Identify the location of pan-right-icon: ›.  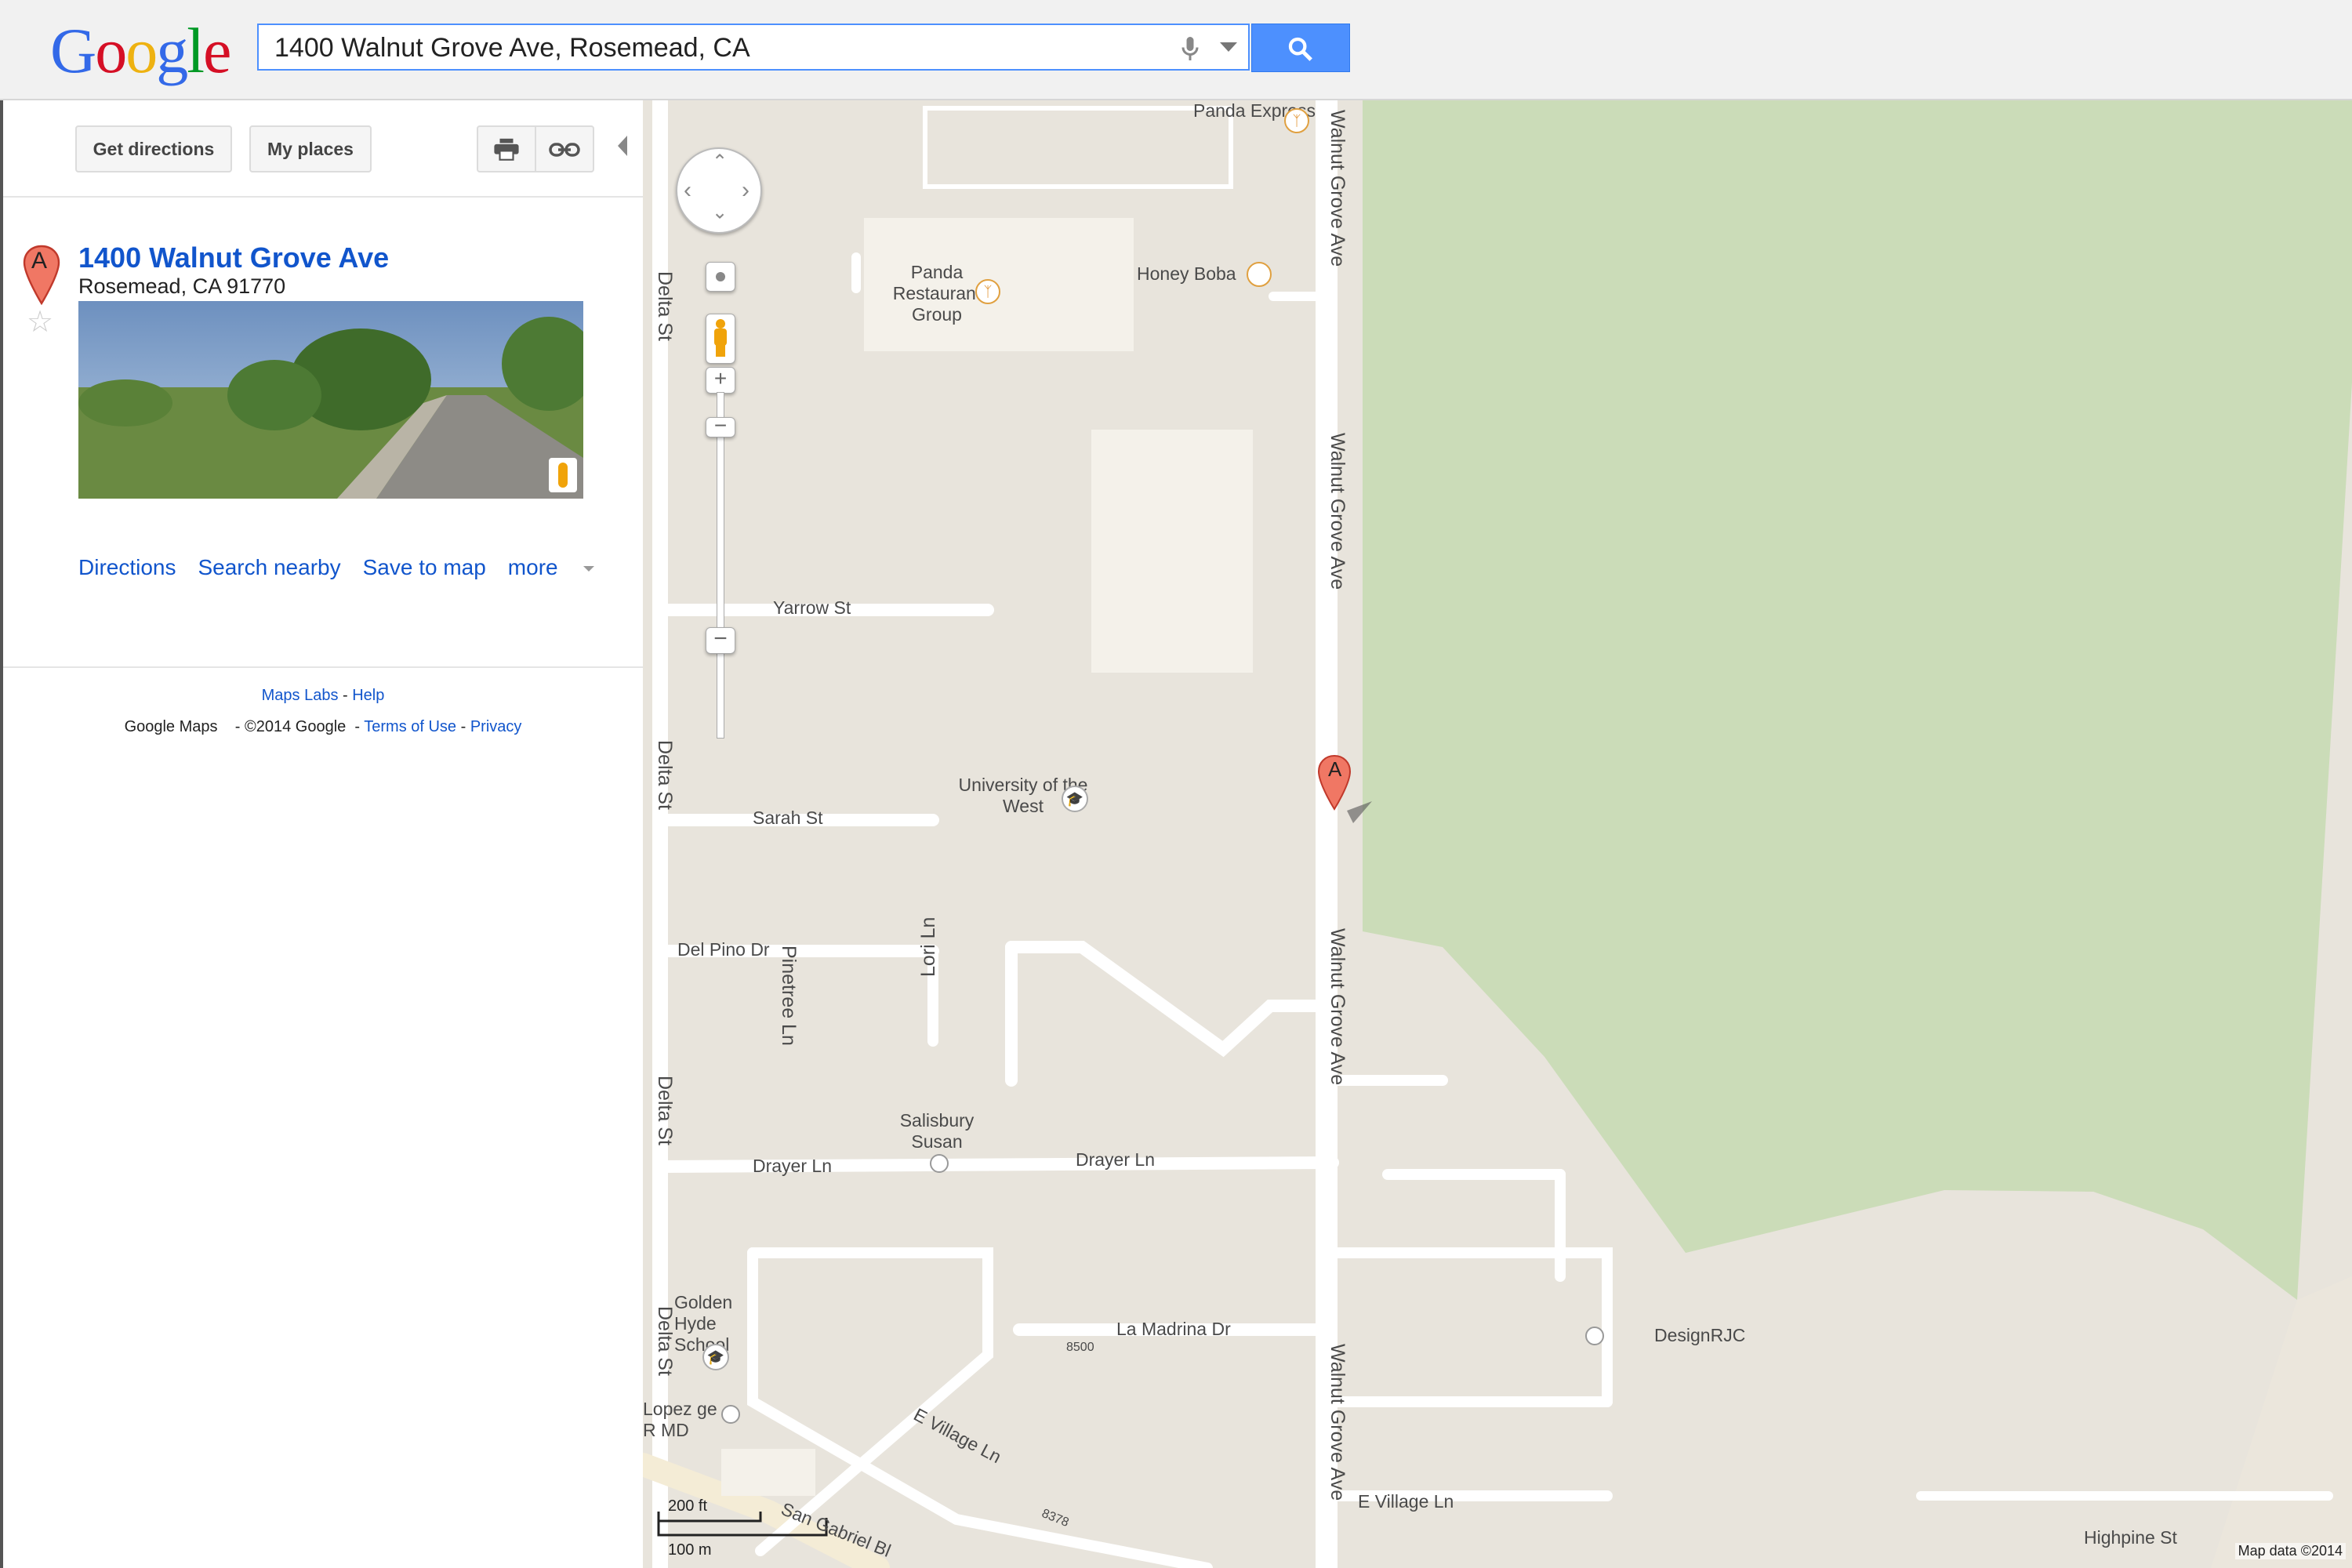
(746, 190).